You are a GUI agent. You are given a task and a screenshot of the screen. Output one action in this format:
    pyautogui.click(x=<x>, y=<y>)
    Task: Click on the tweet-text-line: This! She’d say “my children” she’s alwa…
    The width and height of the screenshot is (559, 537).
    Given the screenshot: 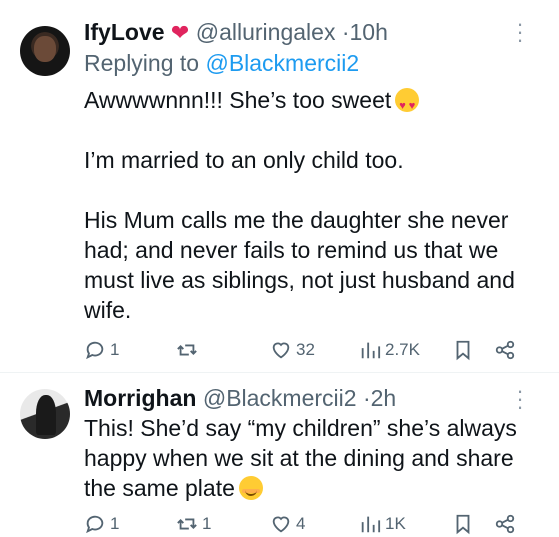 What is the action you would take?
    pyautogui.click(x=300, y=458)
    